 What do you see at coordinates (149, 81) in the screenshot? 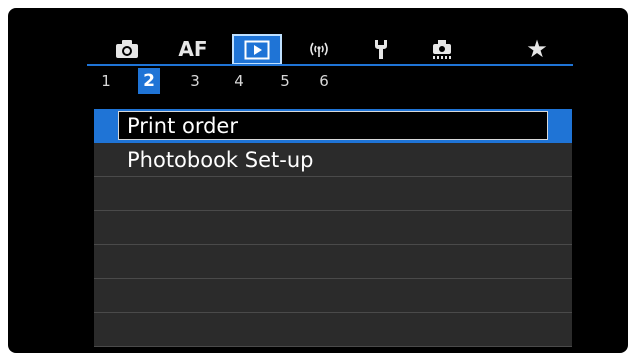
I see `subtab-2: 2` at bounding box center [149, 81].